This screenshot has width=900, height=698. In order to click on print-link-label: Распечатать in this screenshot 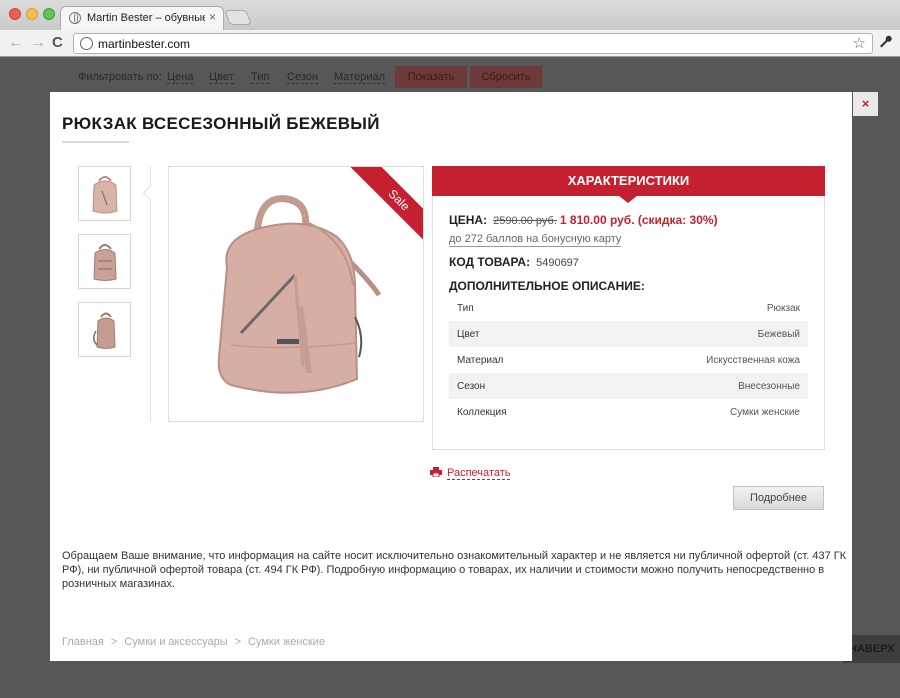, I will do `click(479, 473)`.